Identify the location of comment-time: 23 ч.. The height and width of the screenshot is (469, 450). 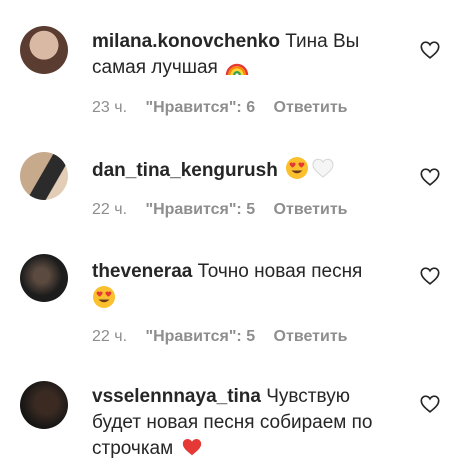
(109, 107).